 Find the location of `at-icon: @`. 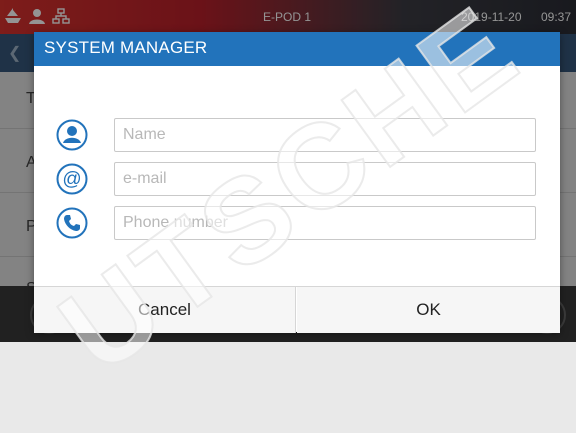

at-icon: @ is located at coordinates (72, 179).